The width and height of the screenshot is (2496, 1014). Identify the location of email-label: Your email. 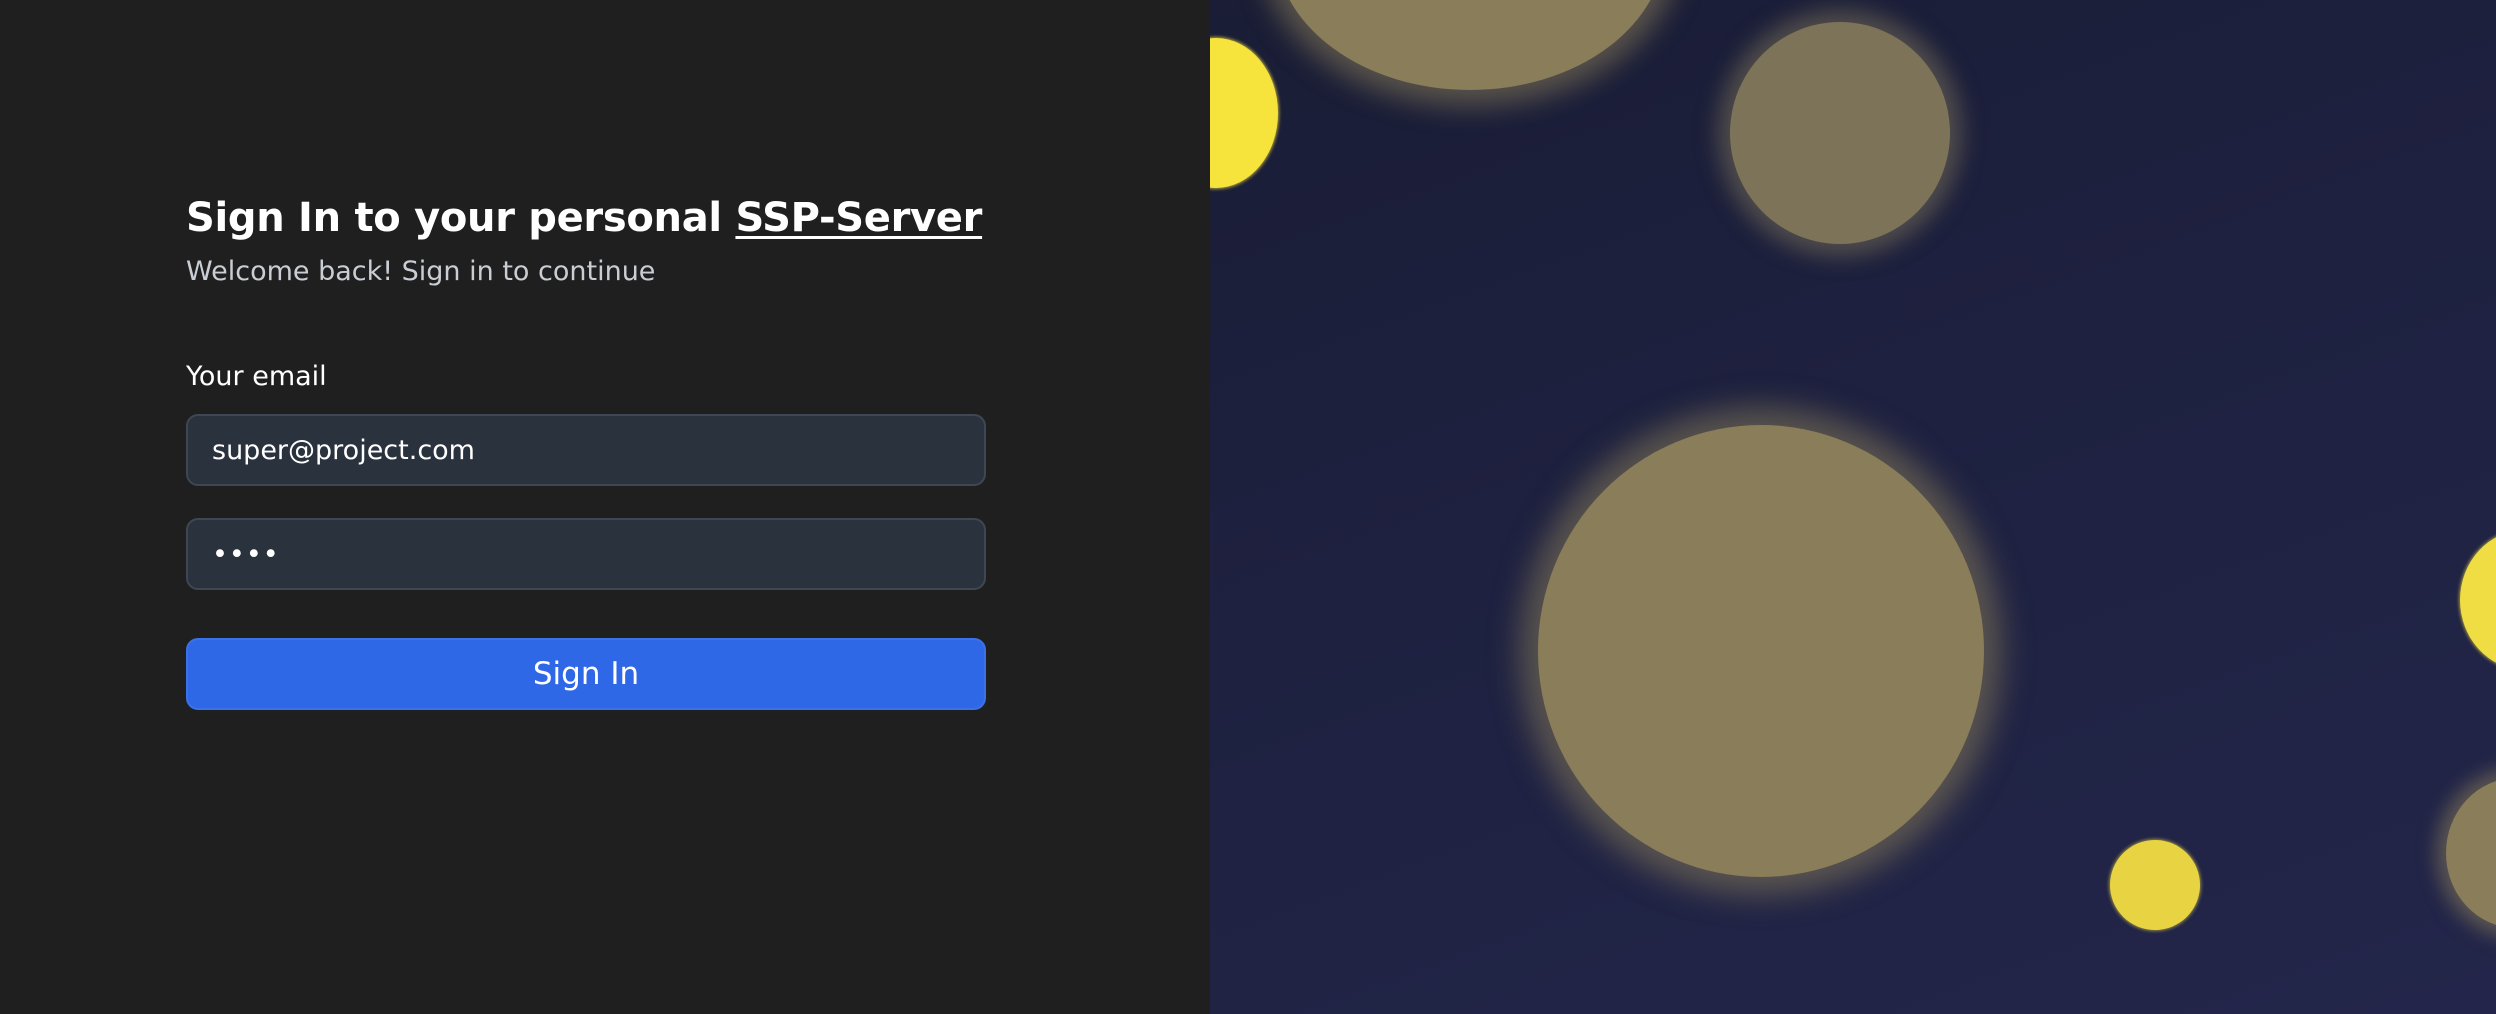
(256, 376).